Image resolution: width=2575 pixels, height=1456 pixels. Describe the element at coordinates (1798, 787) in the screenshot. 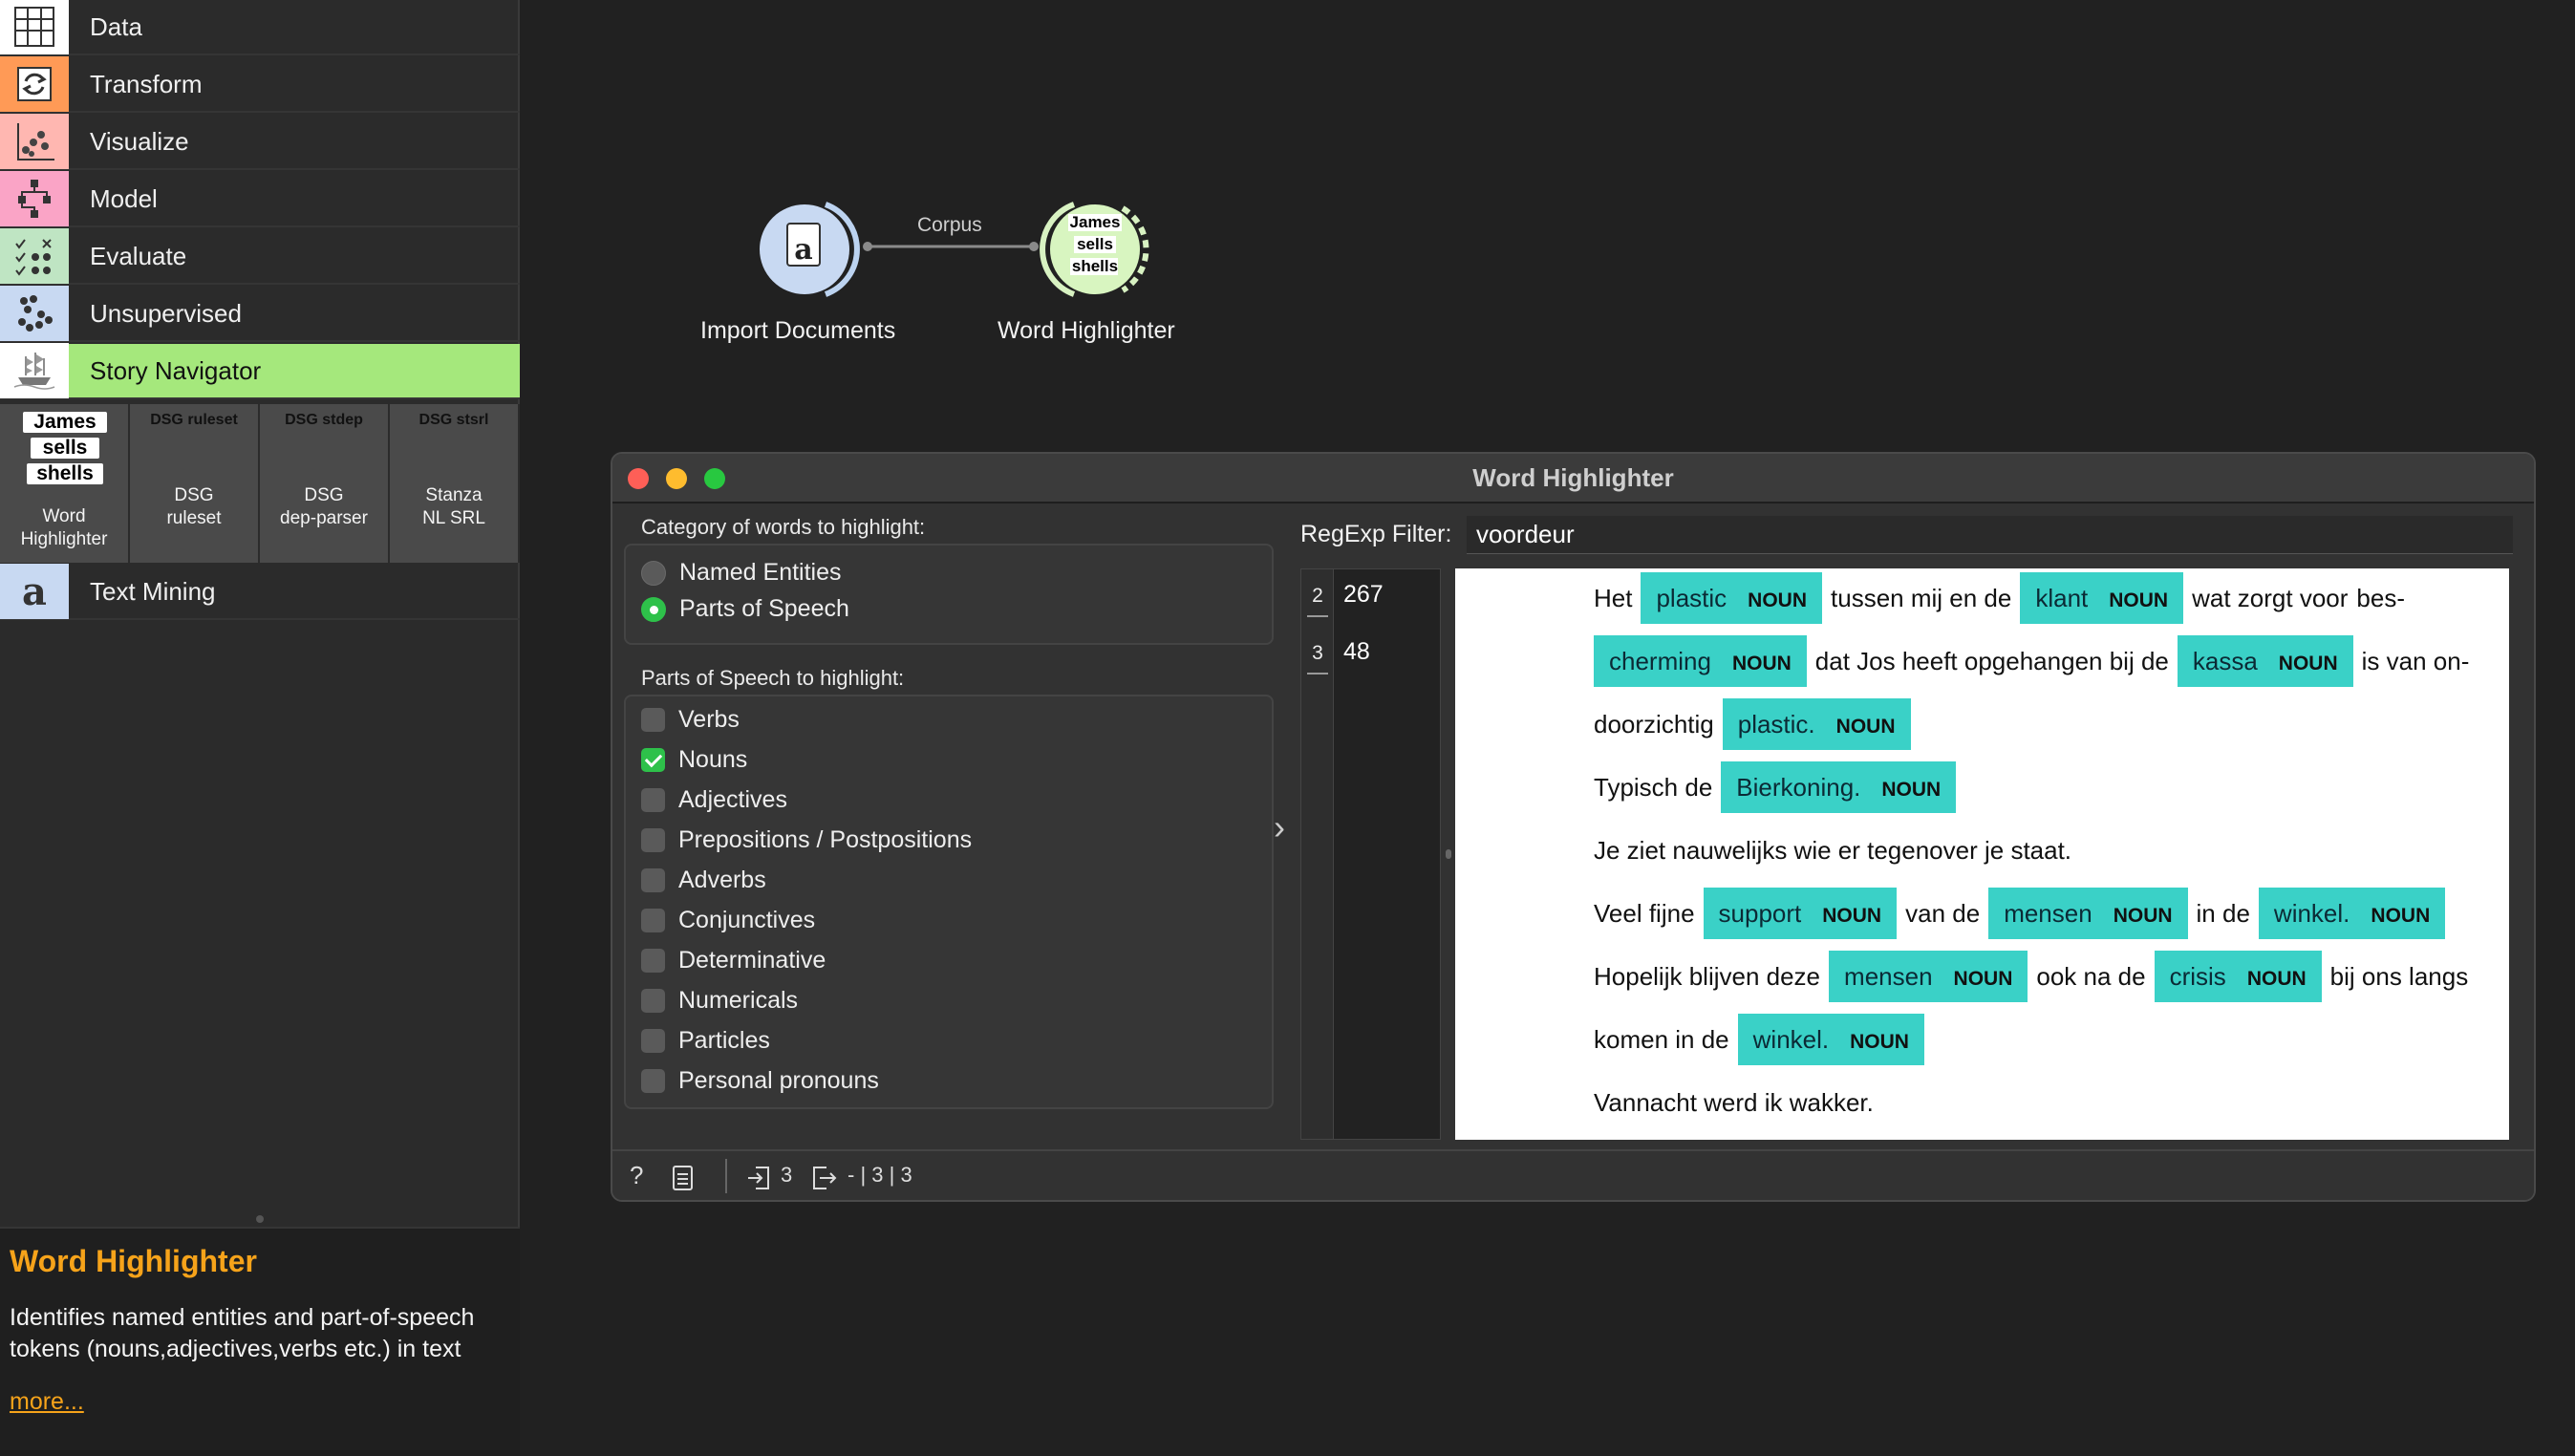

I see `token-text: Bierkoning.` at that location.